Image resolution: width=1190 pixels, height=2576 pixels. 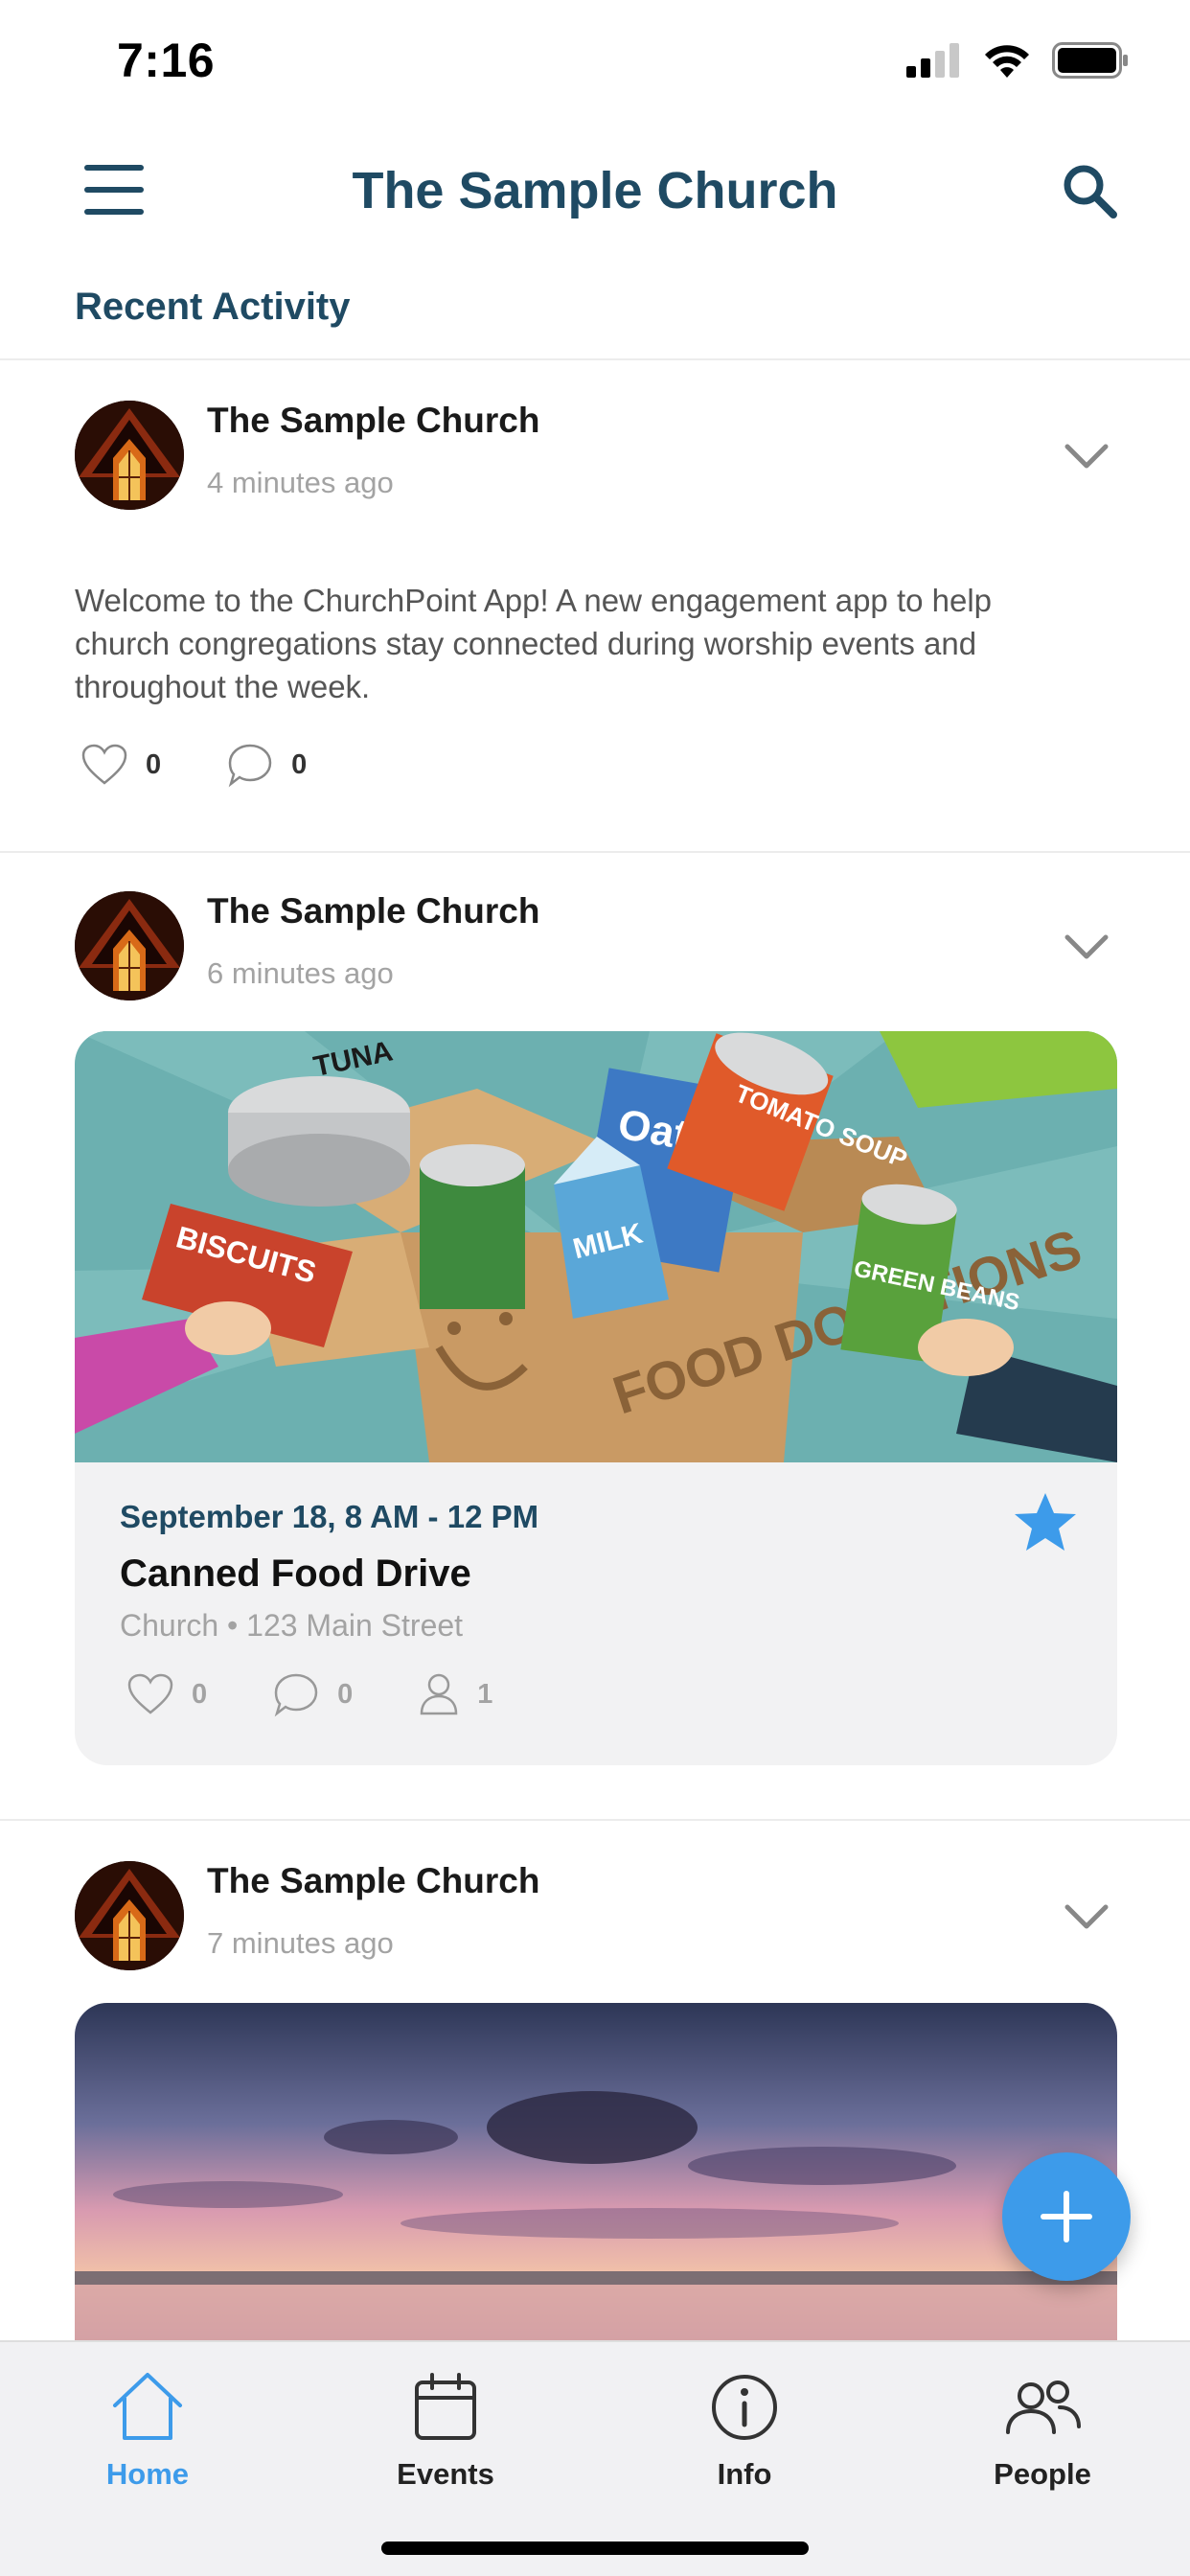 What do you see at coordinates (595, 1918) in the screenshot?
I see `post-header: The Sample Church 7 minutes ago` at bounding box center [595, 1918].